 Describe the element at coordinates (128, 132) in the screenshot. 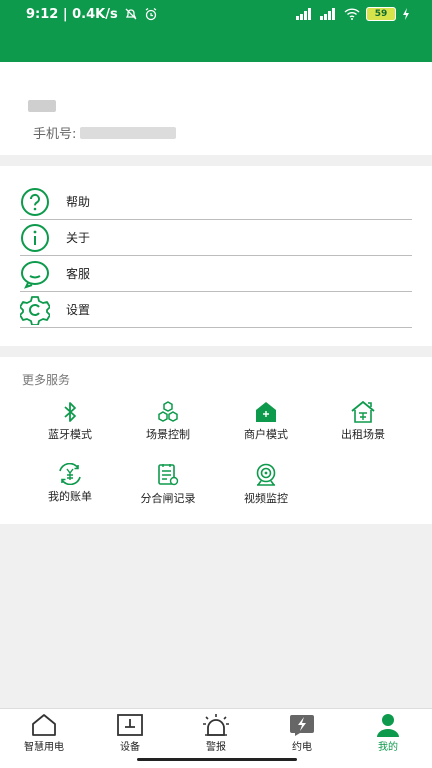

I see `phone-number-blurred` at that location.